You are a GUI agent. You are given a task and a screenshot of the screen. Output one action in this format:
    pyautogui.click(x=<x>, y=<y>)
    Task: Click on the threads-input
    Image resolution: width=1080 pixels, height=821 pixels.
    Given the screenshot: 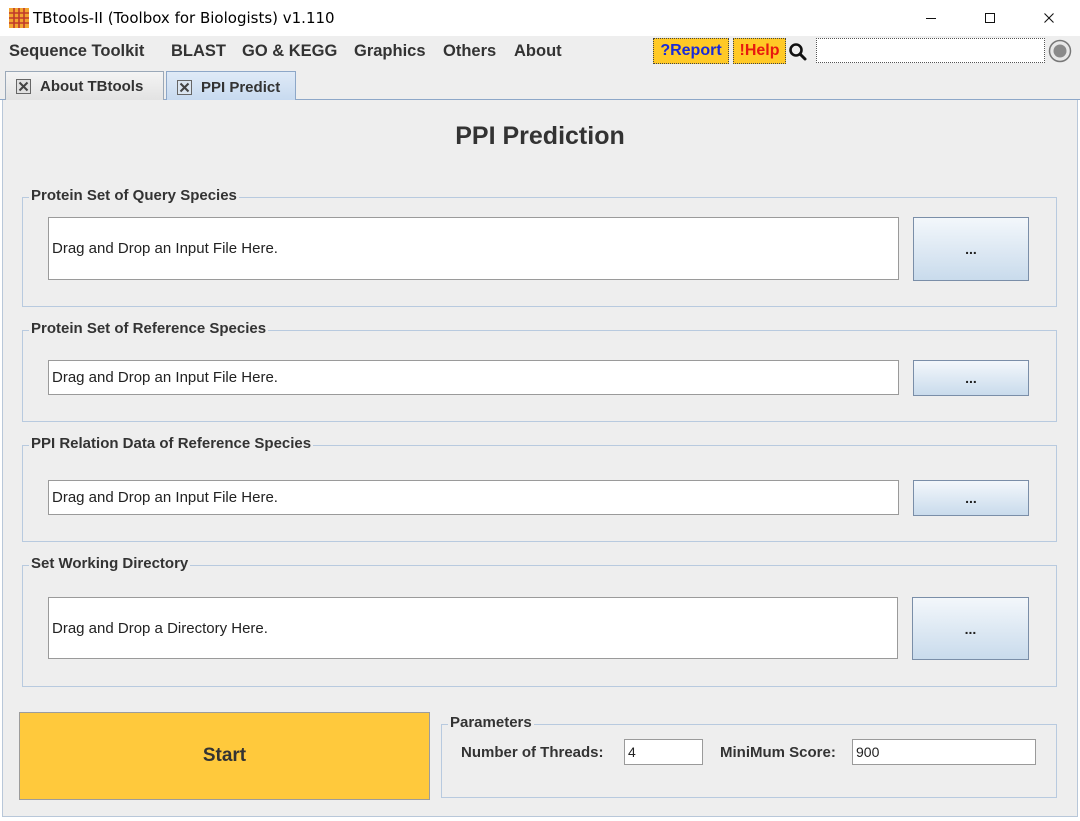 What is the action you would take?
    pyautogui.click(x=663, y=752)
    